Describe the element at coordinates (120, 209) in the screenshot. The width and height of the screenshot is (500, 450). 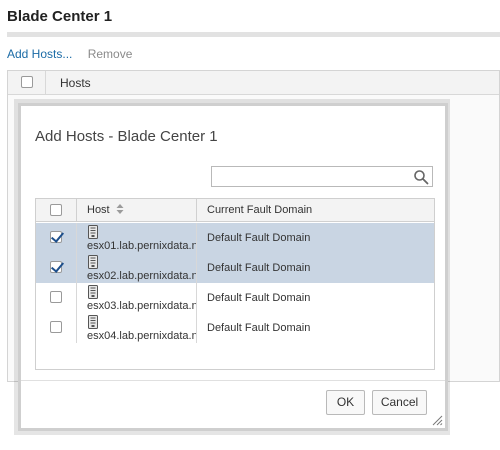
I see `sort-icon` at that location.